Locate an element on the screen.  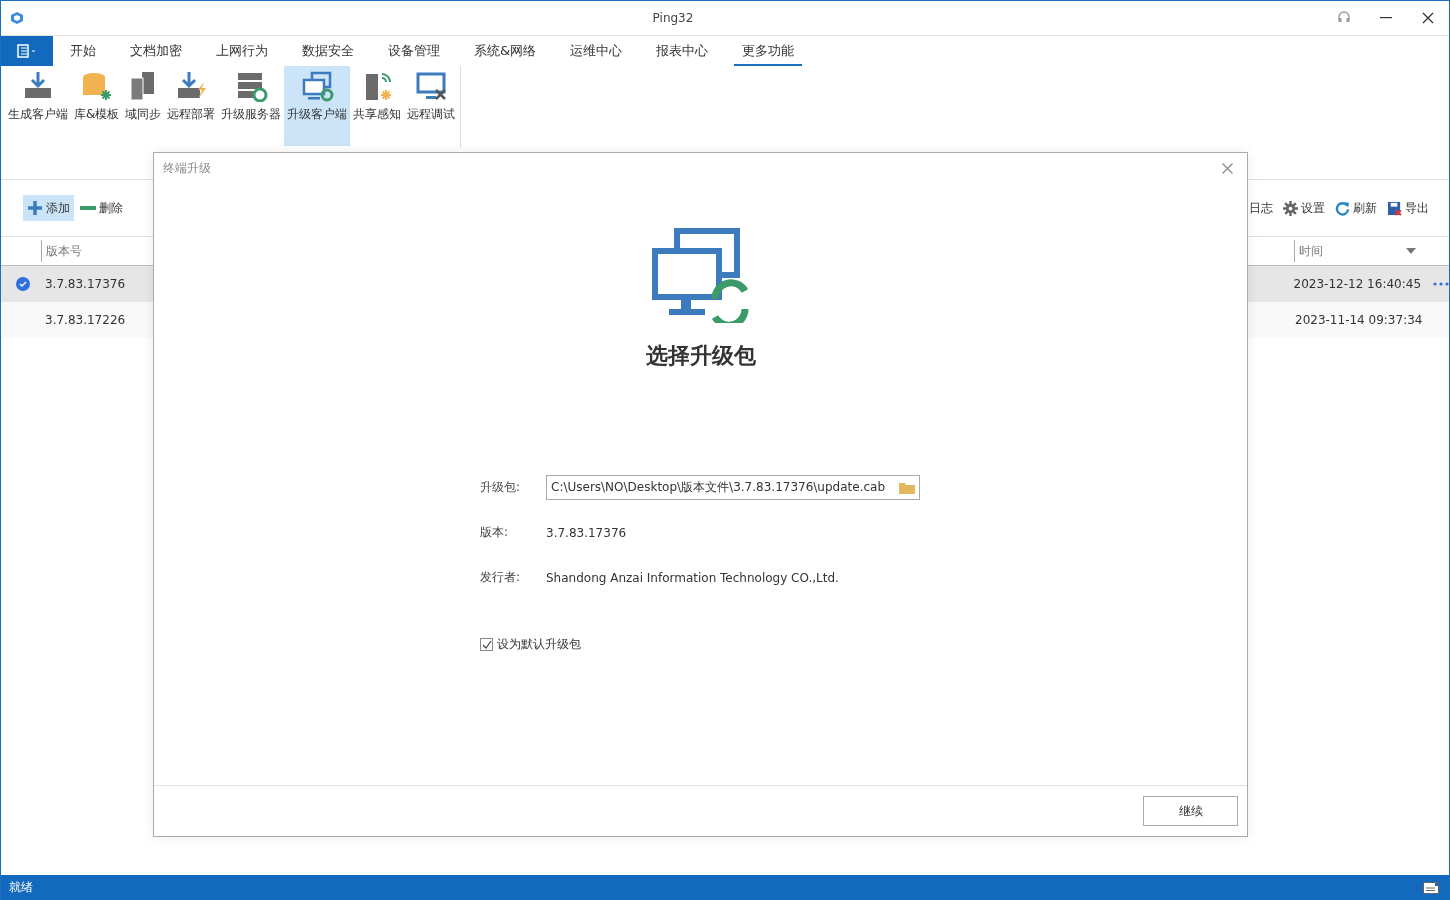
ribbon-button: 远程部署 is located at coordinates (191, 106).